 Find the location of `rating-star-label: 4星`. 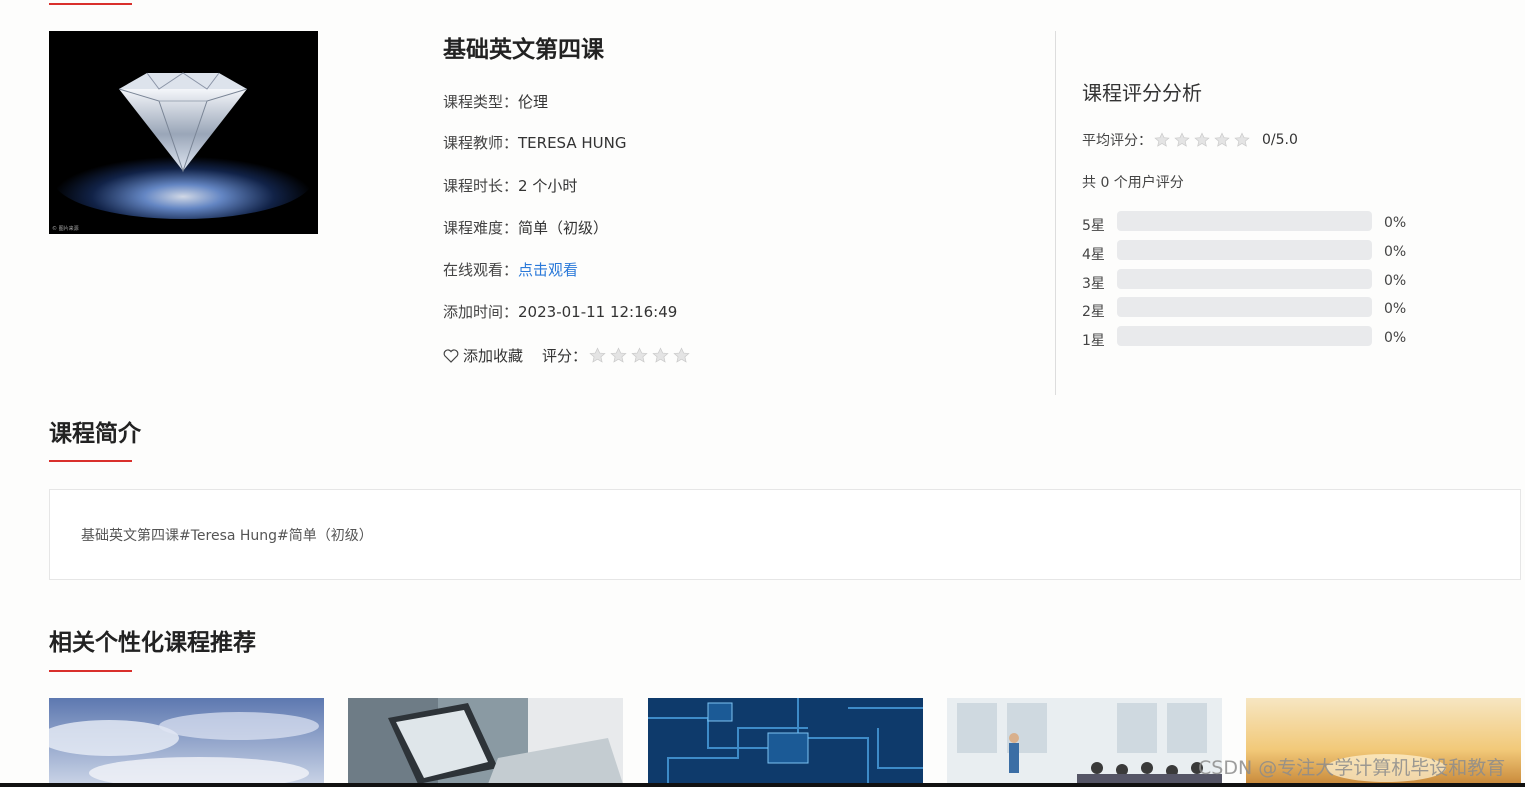

rating-star-label: 4星 is located at coordinates (1093, 254).